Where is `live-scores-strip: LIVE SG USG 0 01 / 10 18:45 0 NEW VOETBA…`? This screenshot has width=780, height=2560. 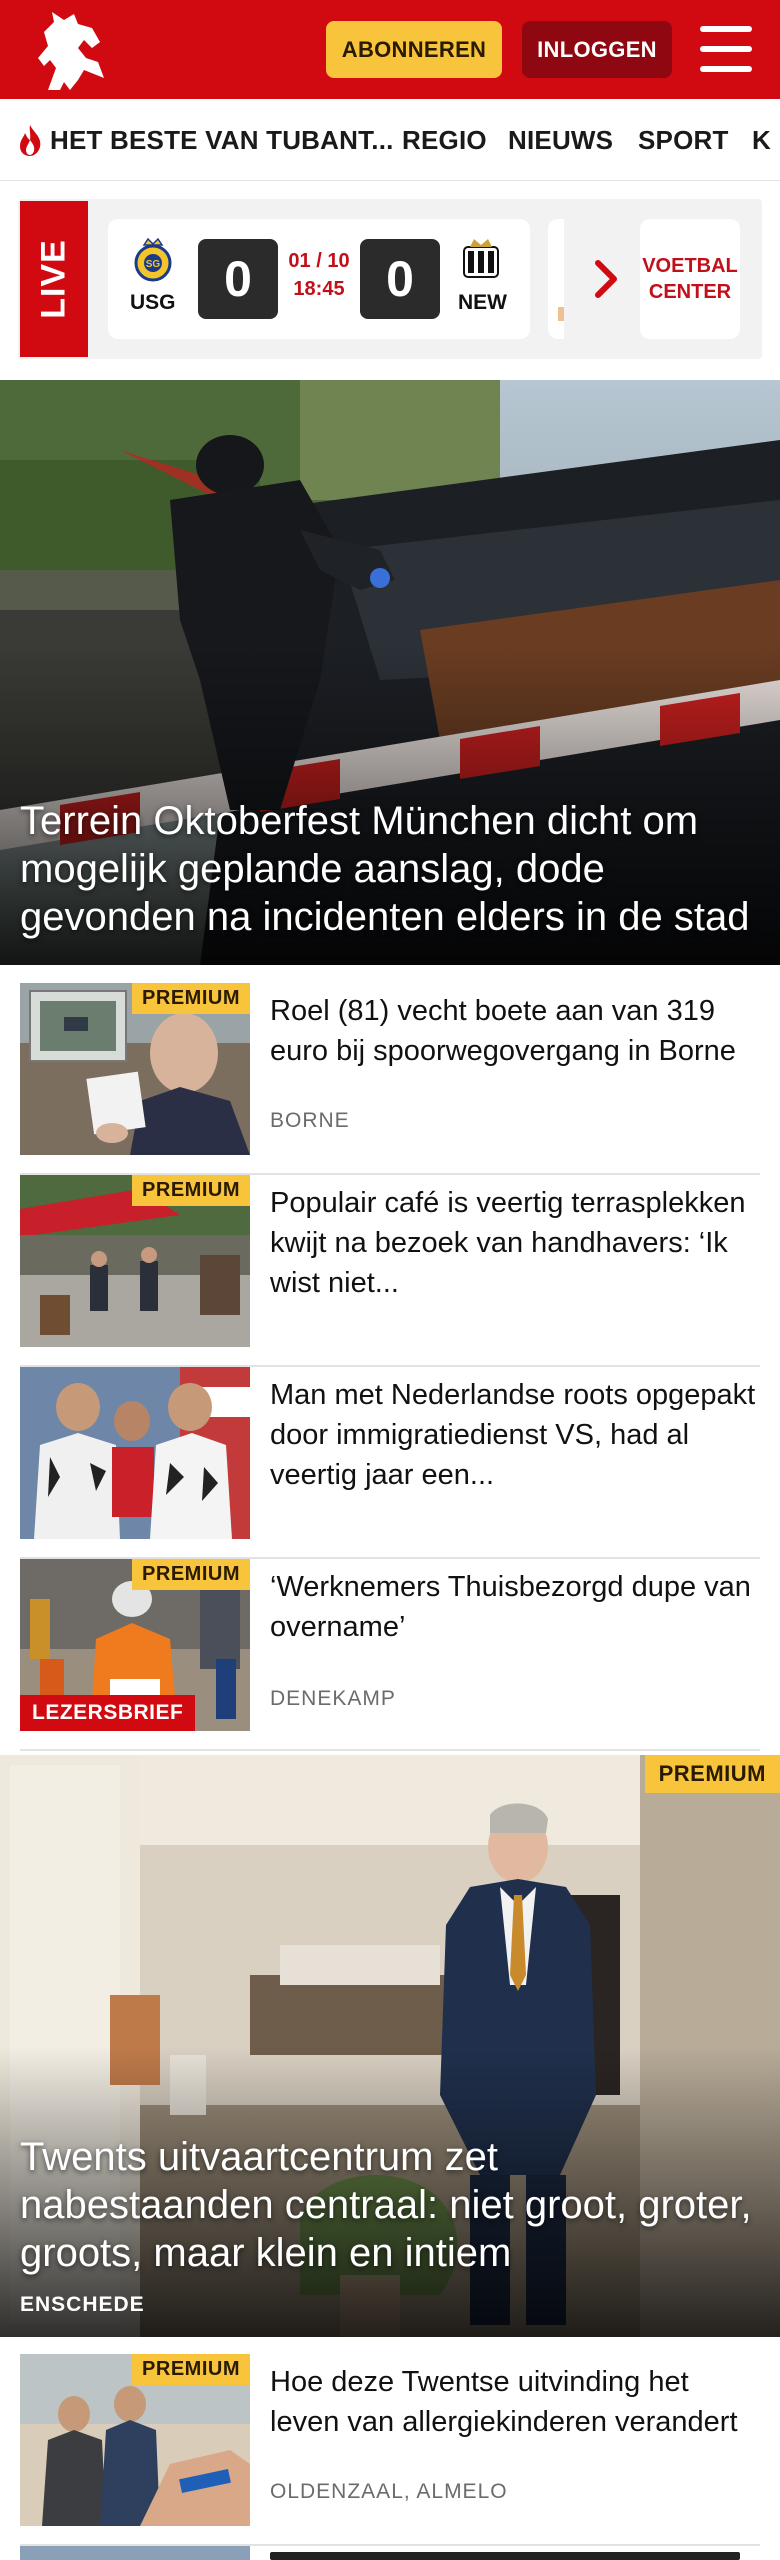 live-scores-strip: LIVE SG USG 0 01 / 10 18:45 0 NEW VOETBA… is located at coordinates (390, 279).